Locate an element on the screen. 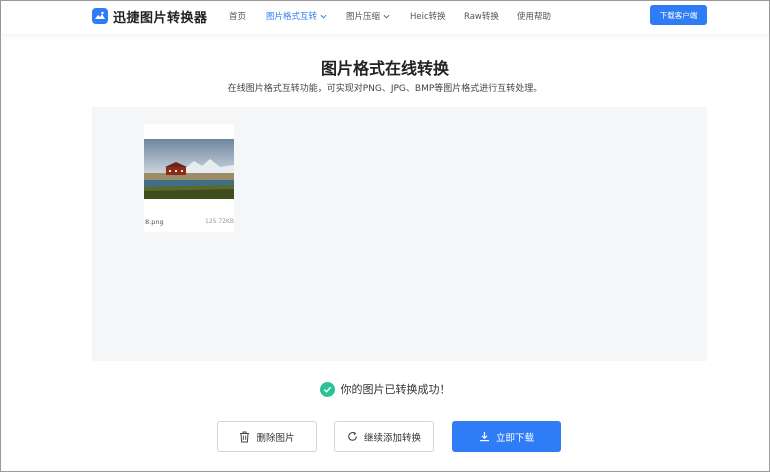 This screenshot has height=472, width=770. logo: 迅捷图片转换器 is located at coordinates (150, 16).